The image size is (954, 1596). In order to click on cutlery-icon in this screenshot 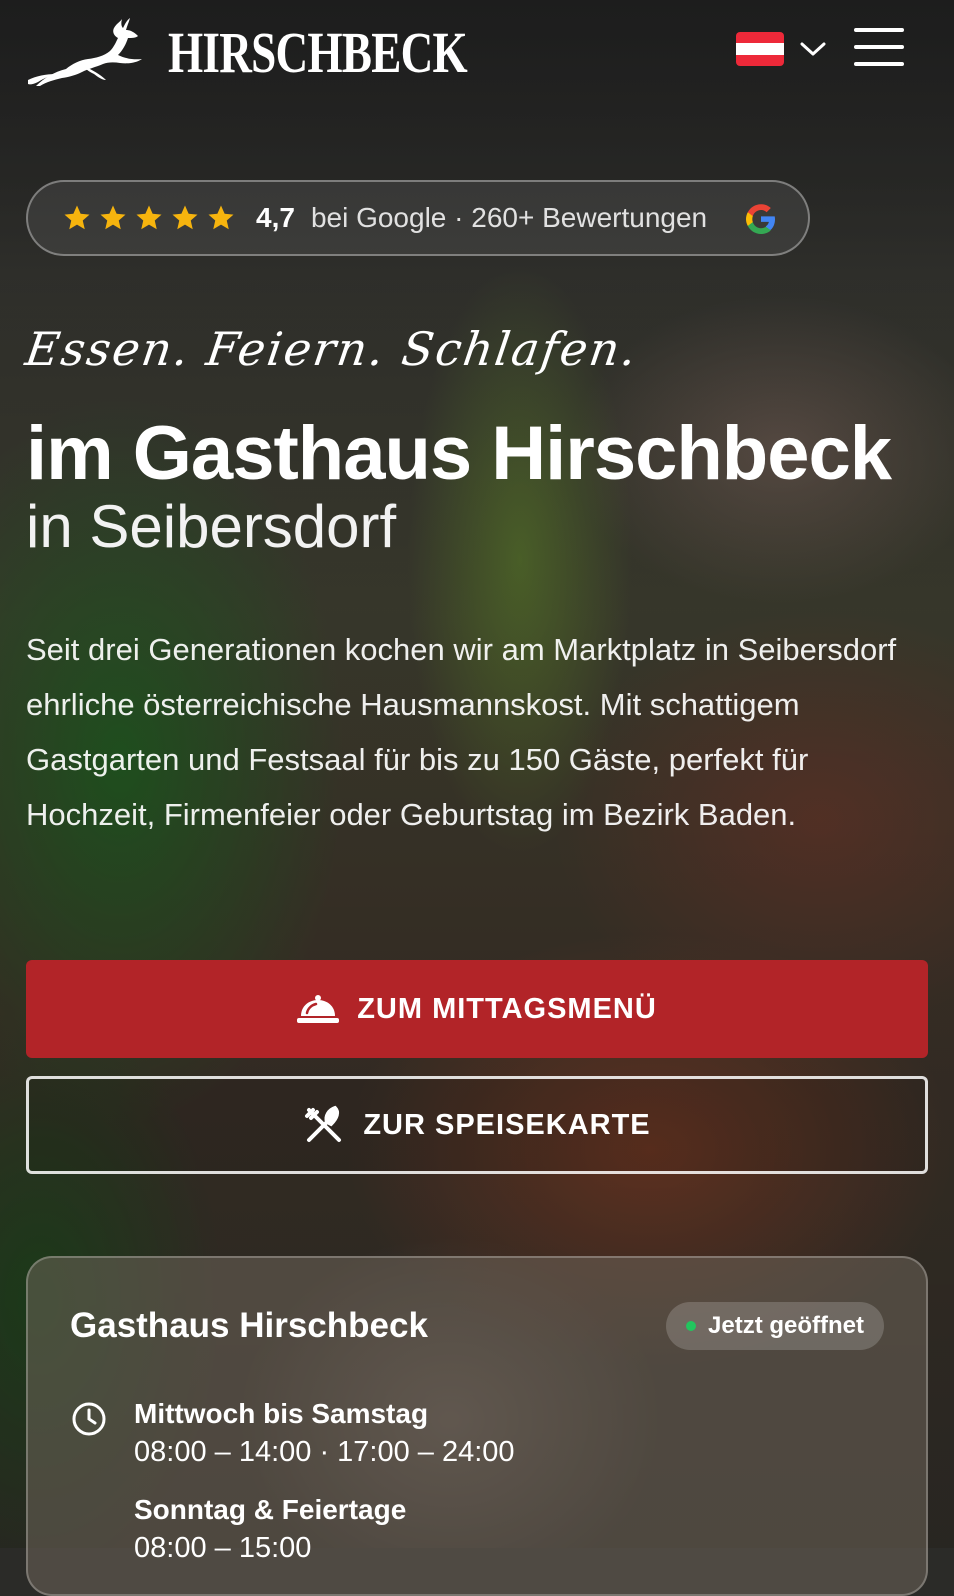, I will do `click(323, 1123)`.